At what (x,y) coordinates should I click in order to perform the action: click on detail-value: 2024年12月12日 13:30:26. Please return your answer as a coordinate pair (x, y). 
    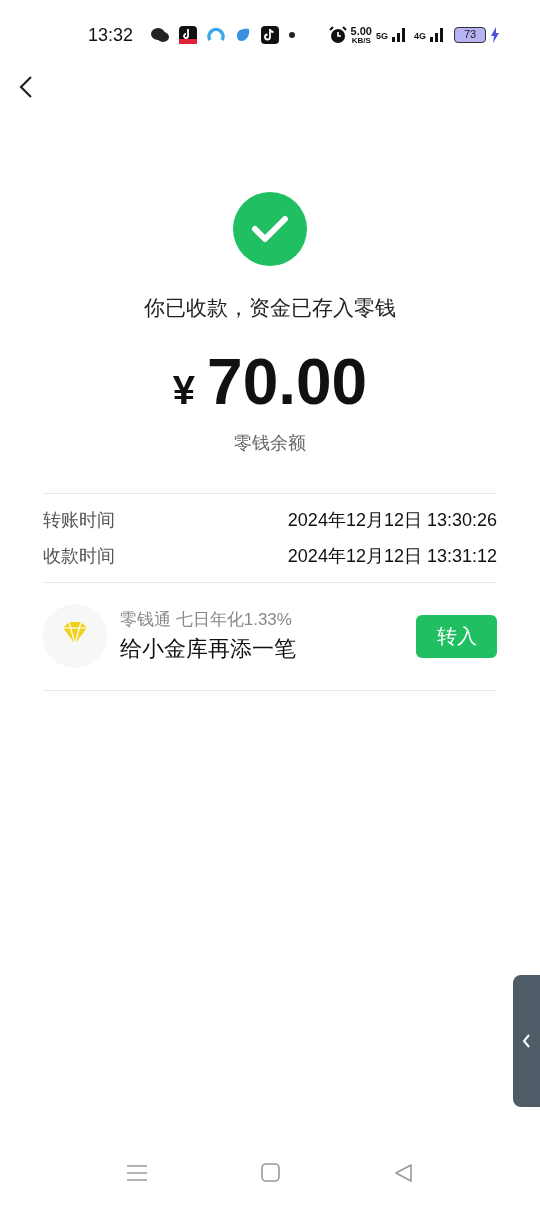
    Looking at the image, I should click on (392, 520).